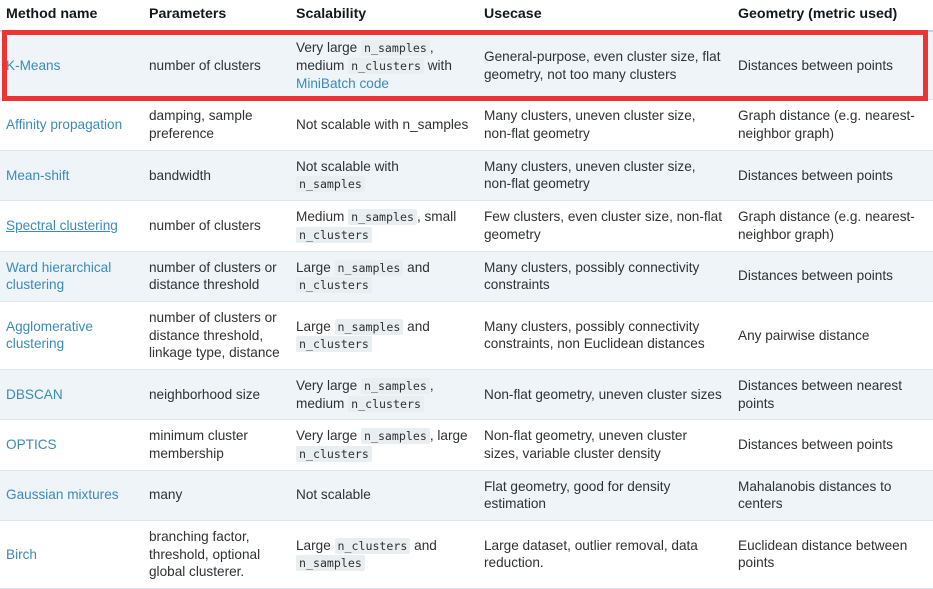  I want to click on column-header-usecase: Usecase, so click(605, 16).